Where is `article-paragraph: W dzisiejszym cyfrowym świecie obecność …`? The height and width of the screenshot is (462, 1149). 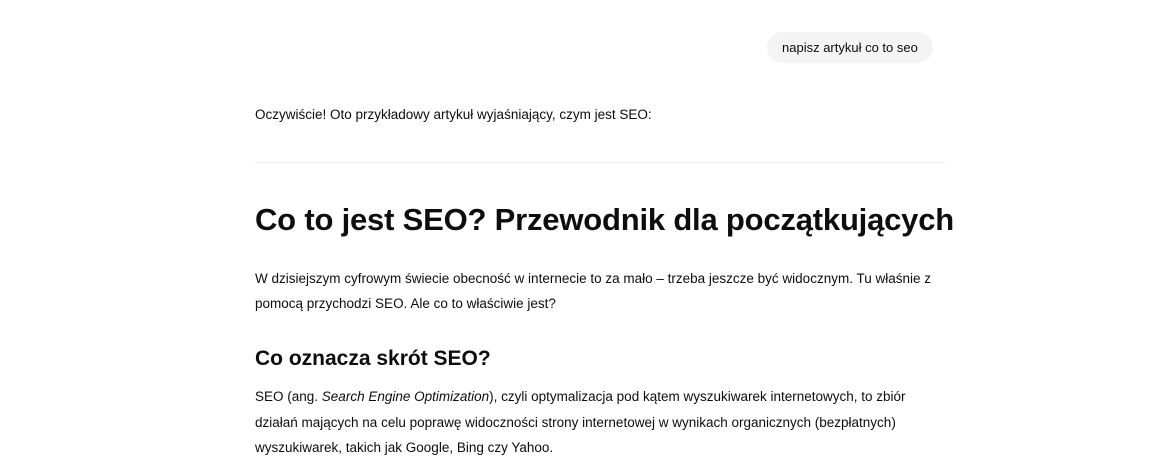 article-paragraph: W dzisiejszym cyfrowym świecie obecność … is located at coordinates (593, 291).